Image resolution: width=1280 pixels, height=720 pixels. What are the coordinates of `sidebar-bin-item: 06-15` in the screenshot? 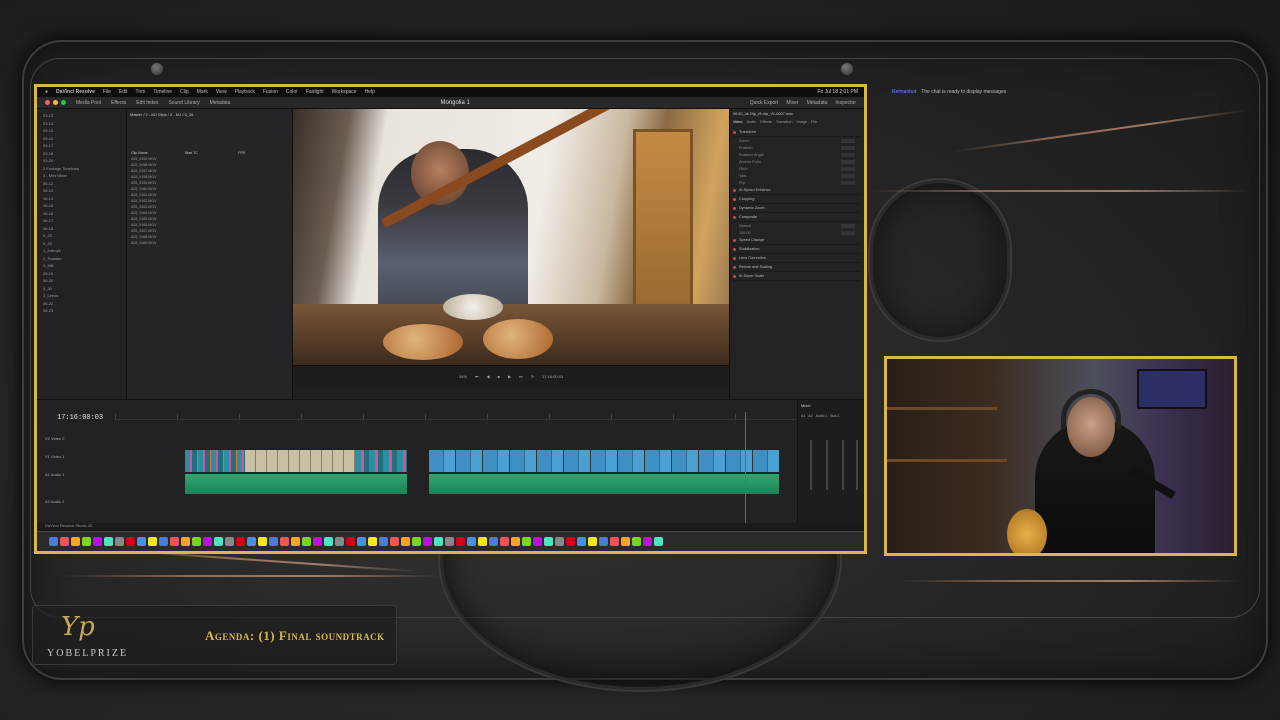 It's located at (81, 207).